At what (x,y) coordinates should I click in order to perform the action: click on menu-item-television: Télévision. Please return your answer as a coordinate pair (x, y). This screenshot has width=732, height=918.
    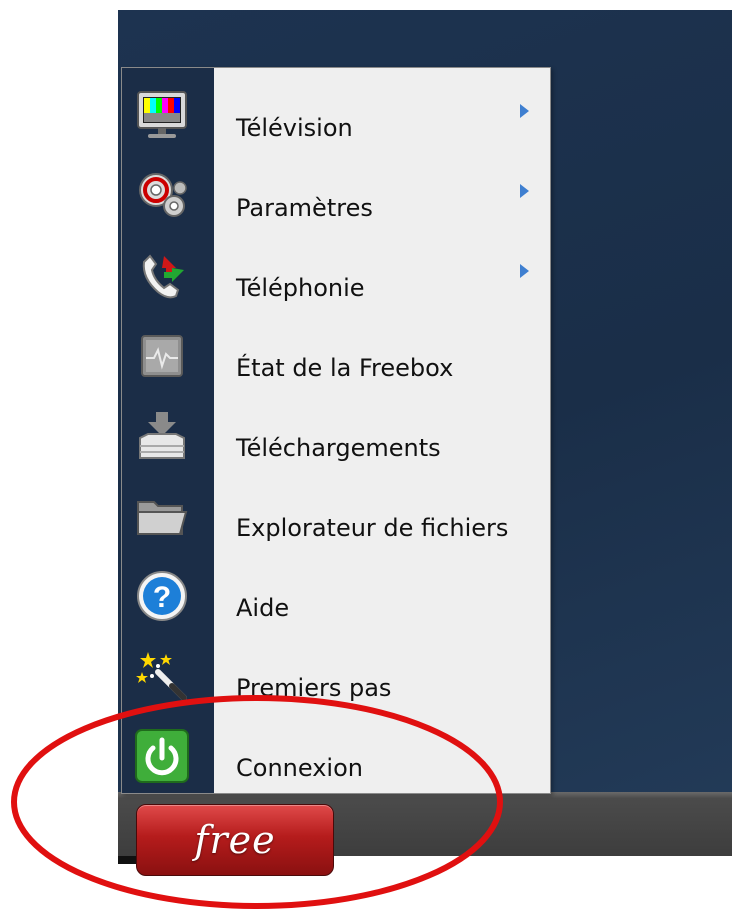
    Looking at the image, I should click on (336, 118).